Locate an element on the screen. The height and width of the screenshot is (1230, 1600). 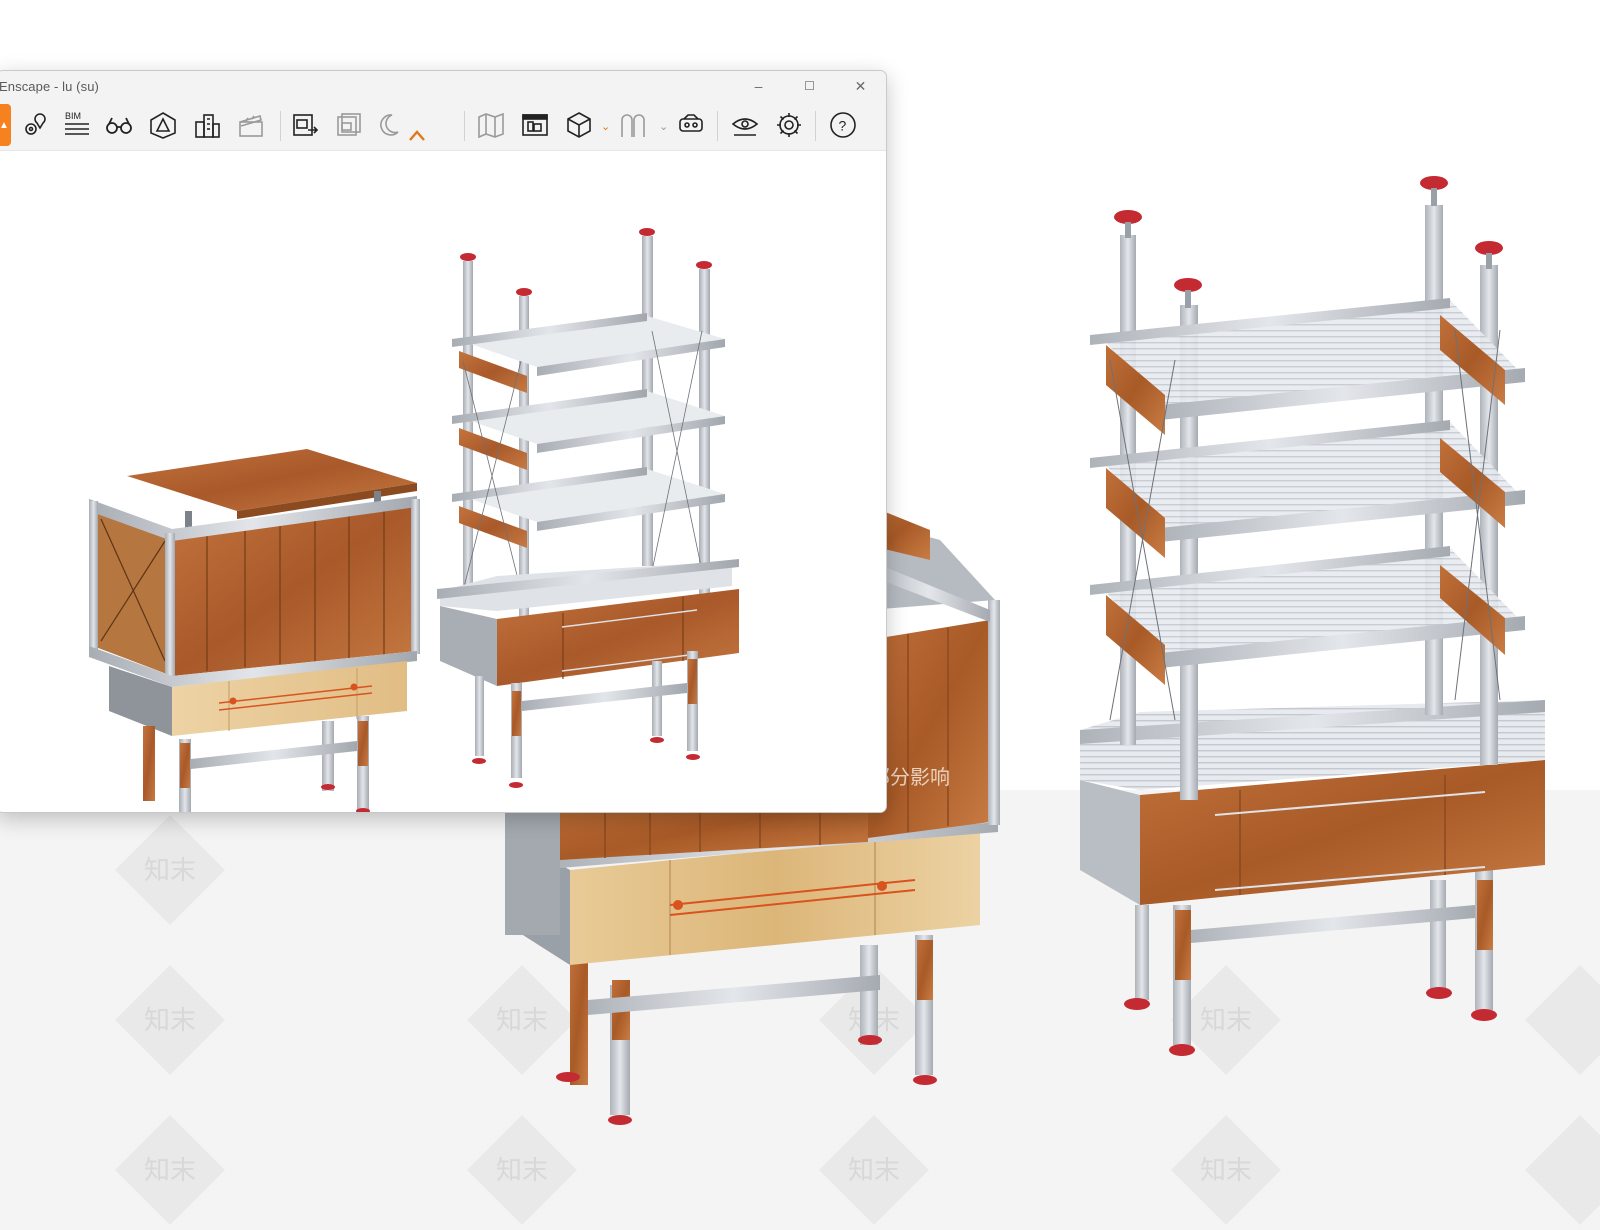
location-pin-icon is located at coordinates (35, 124).